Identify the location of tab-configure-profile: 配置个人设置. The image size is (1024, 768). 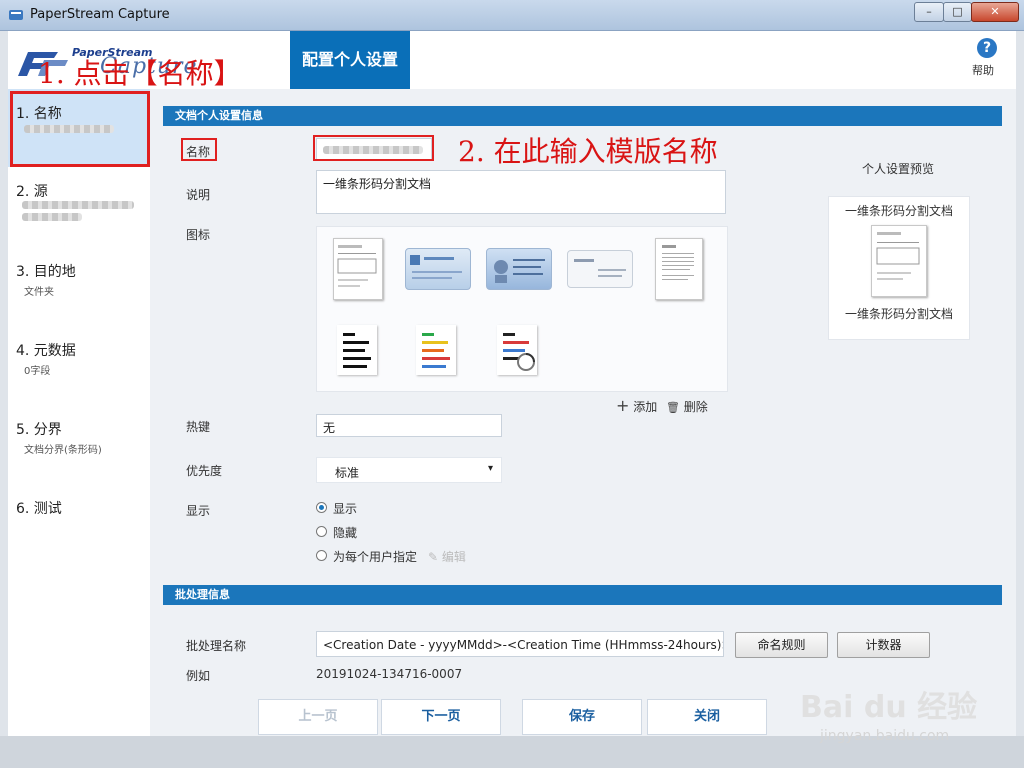
(350, 60).